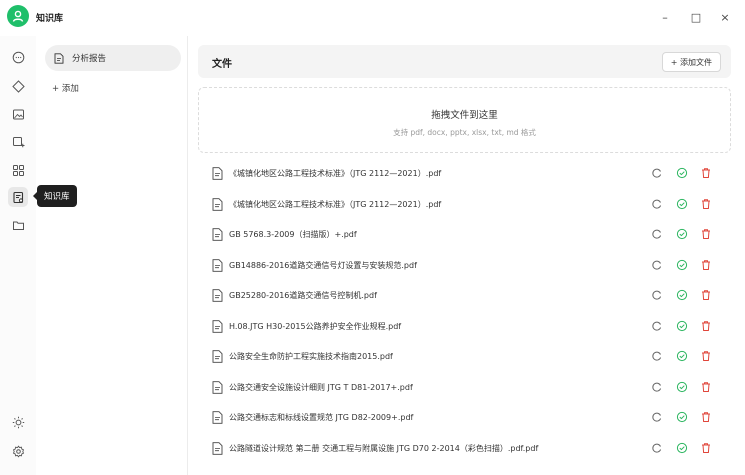 The height and width of the screenshot is (475, 745). Describe the element at coordinates (315, 326) in the screenshot. I see `file-name: H.08.JTG H30-2015公路养护安全作业规程.pdf` at that location.